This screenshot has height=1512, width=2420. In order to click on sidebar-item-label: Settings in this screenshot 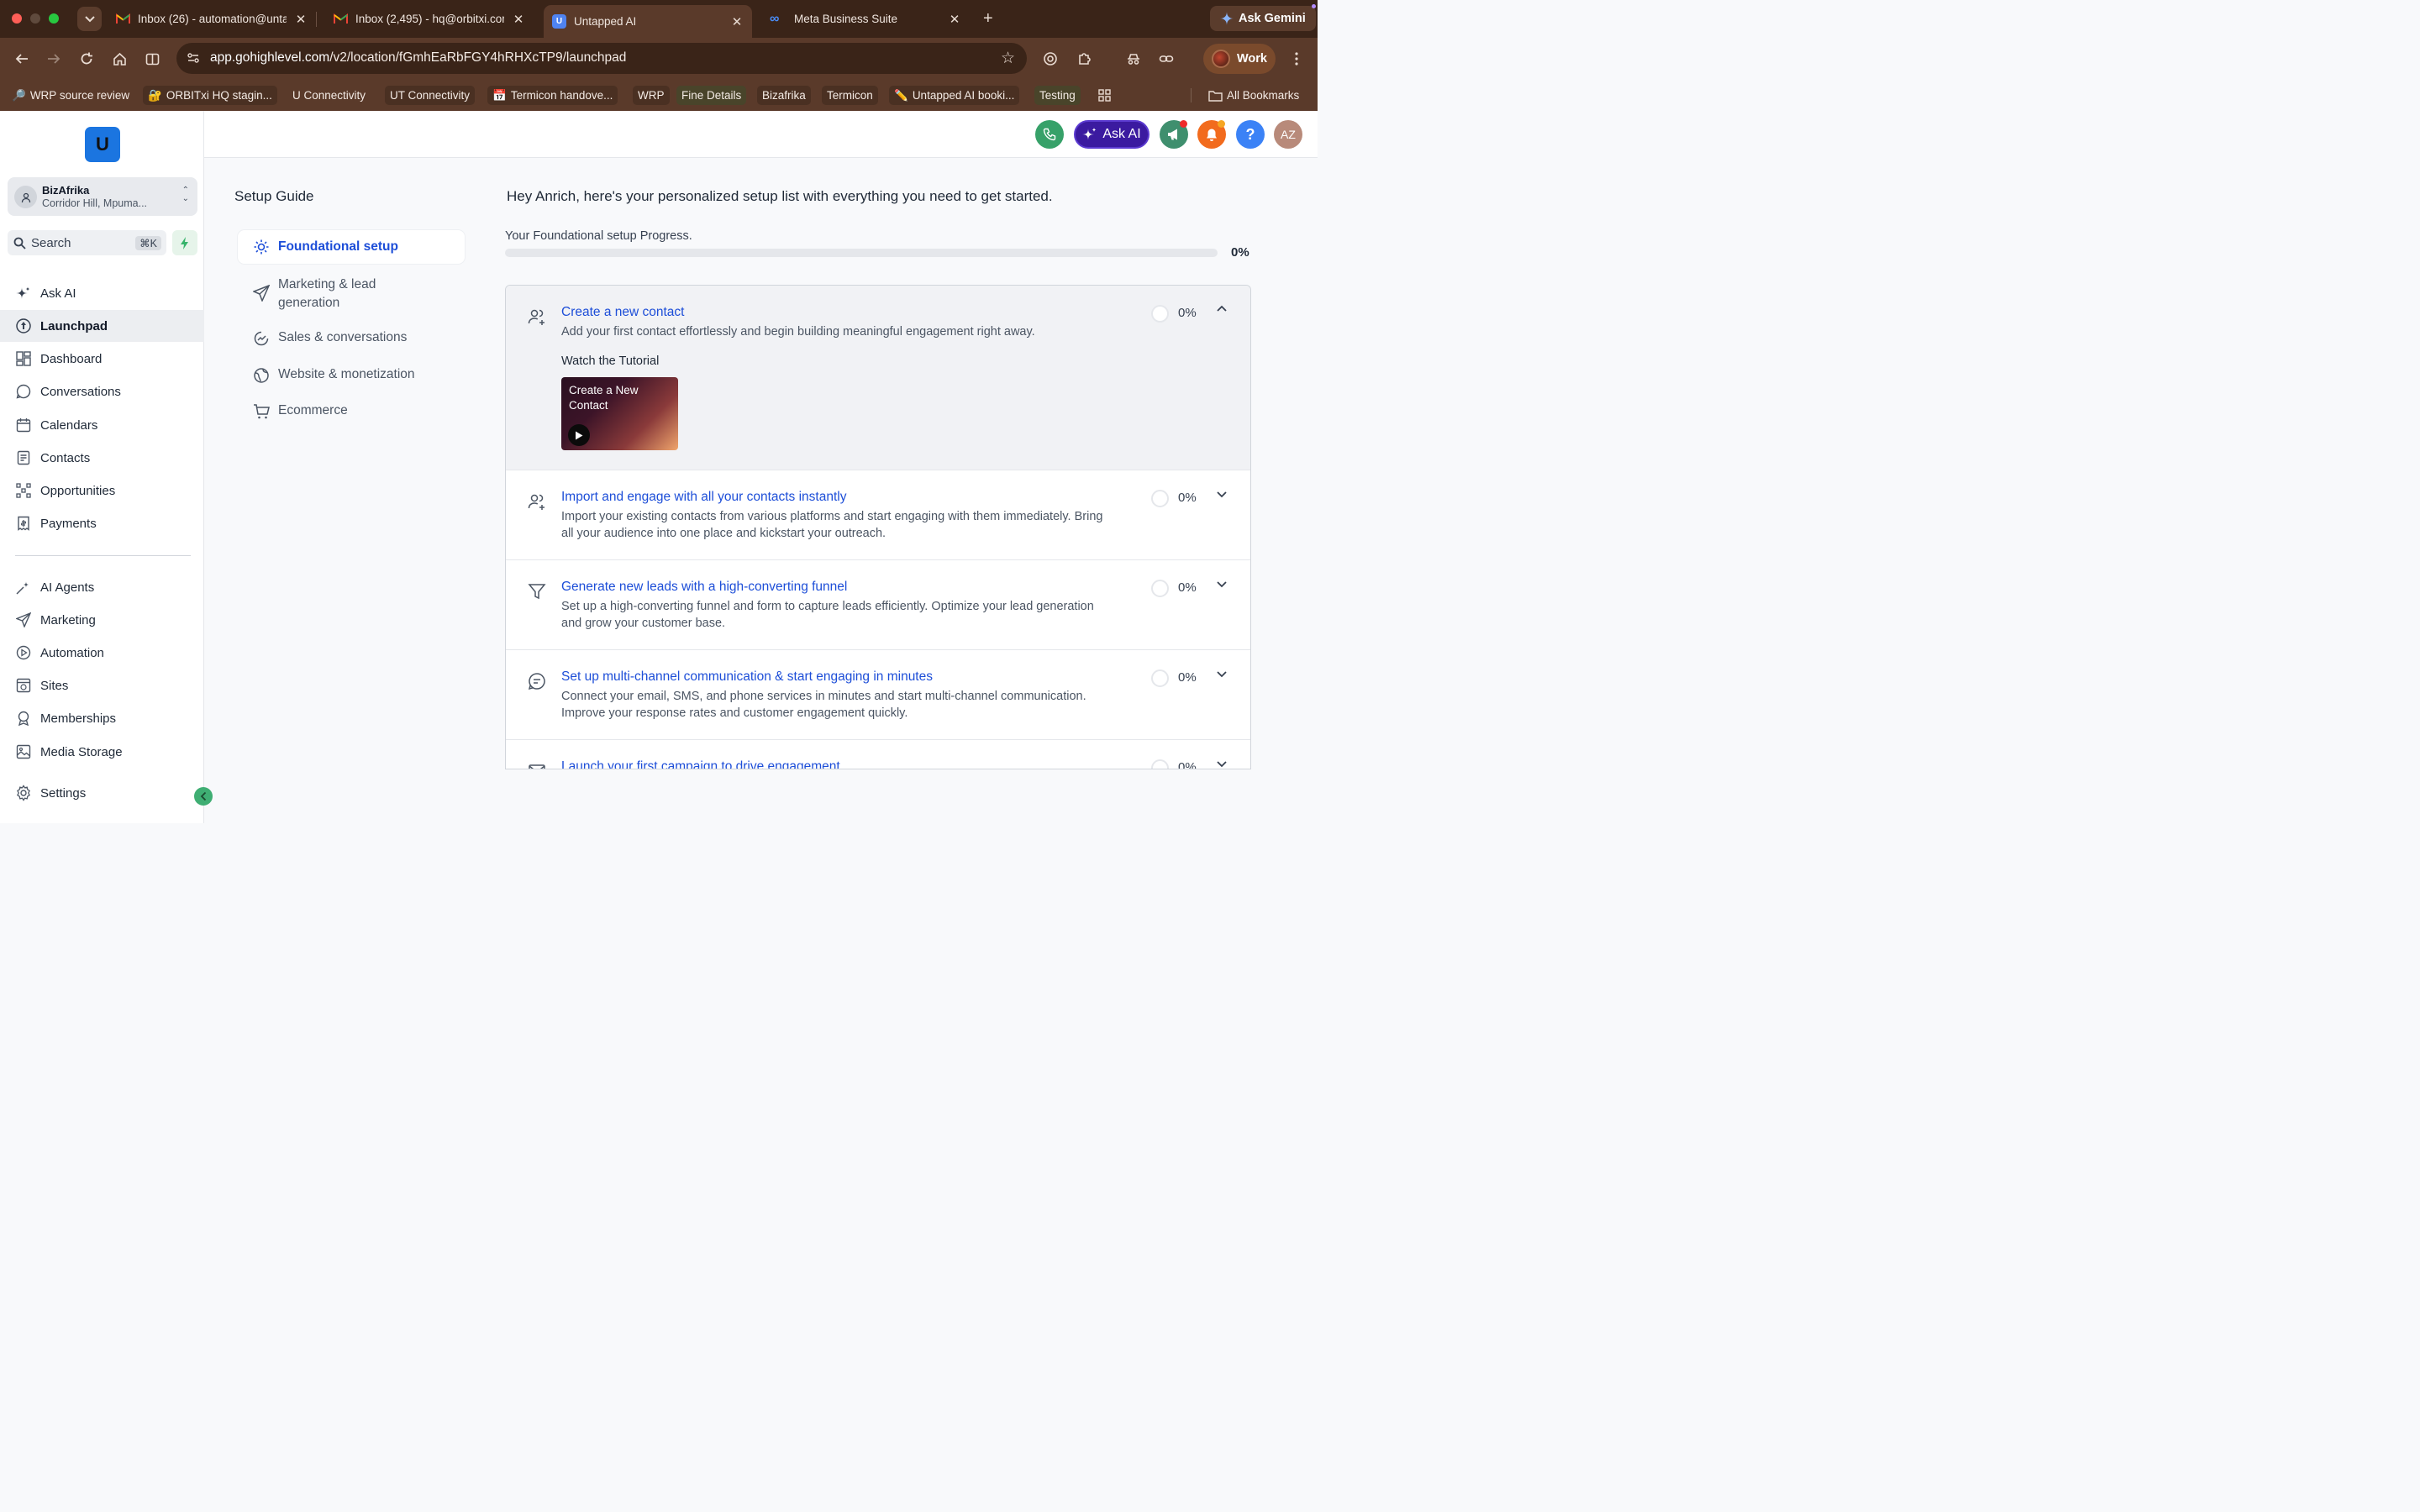, I will do `click(64, 793)`.